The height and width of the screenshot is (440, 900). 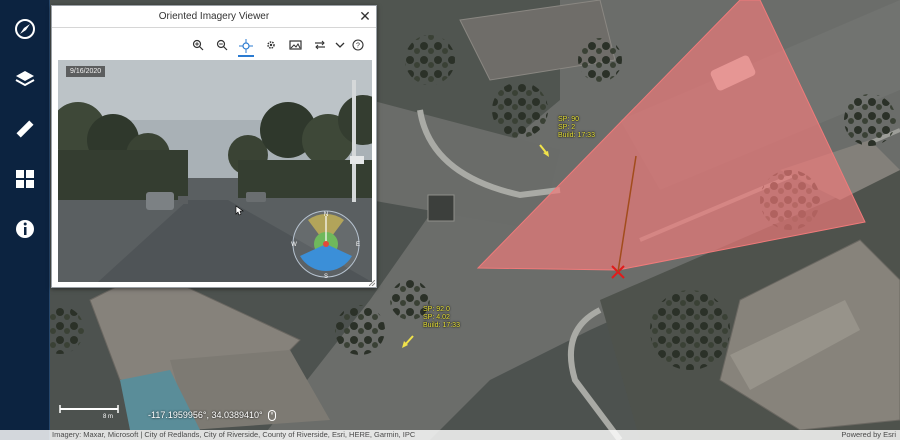 What do you see at coordinates (326, 244) in the screenshot?
I see `orientation-compass: N E S W` at bounding box center [326, 244].